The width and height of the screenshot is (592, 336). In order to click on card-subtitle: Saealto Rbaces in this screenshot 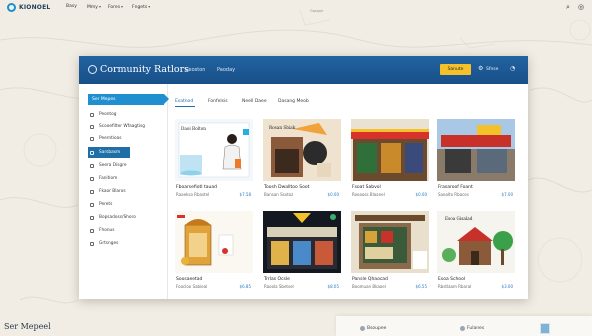, I will do `click(453, 194)`.